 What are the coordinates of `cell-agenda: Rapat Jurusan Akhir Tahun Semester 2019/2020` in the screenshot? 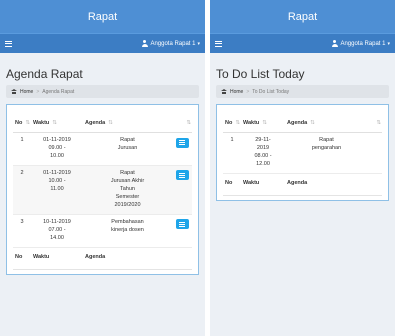 It's located at (127, 190).